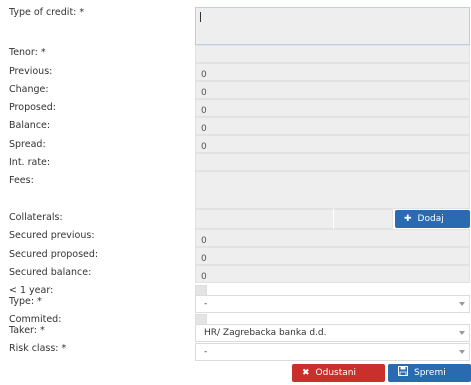  I want to click on taker-label: Taker: *, so click(27, 330).